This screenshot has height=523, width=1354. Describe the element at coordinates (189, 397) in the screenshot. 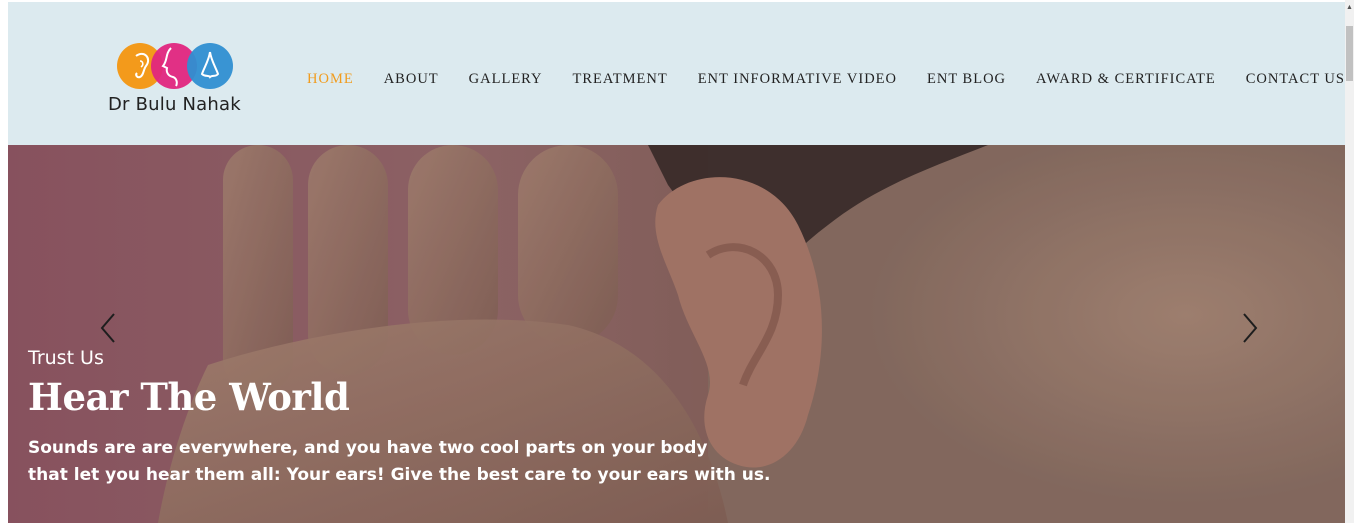

I see `hero-title: Hear The World` at that location.